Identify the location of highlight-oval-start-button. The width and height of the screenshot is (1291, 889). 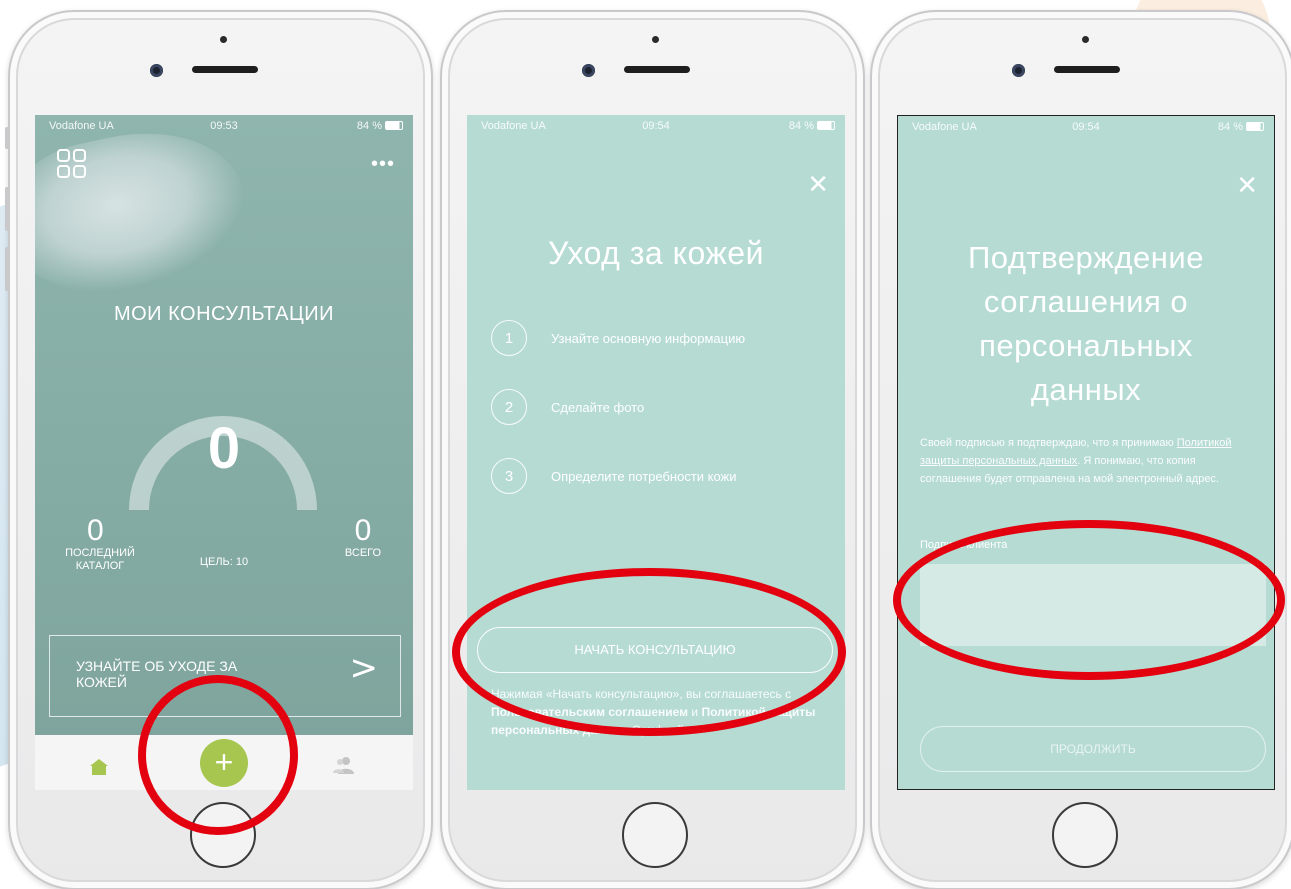
(649, 652).